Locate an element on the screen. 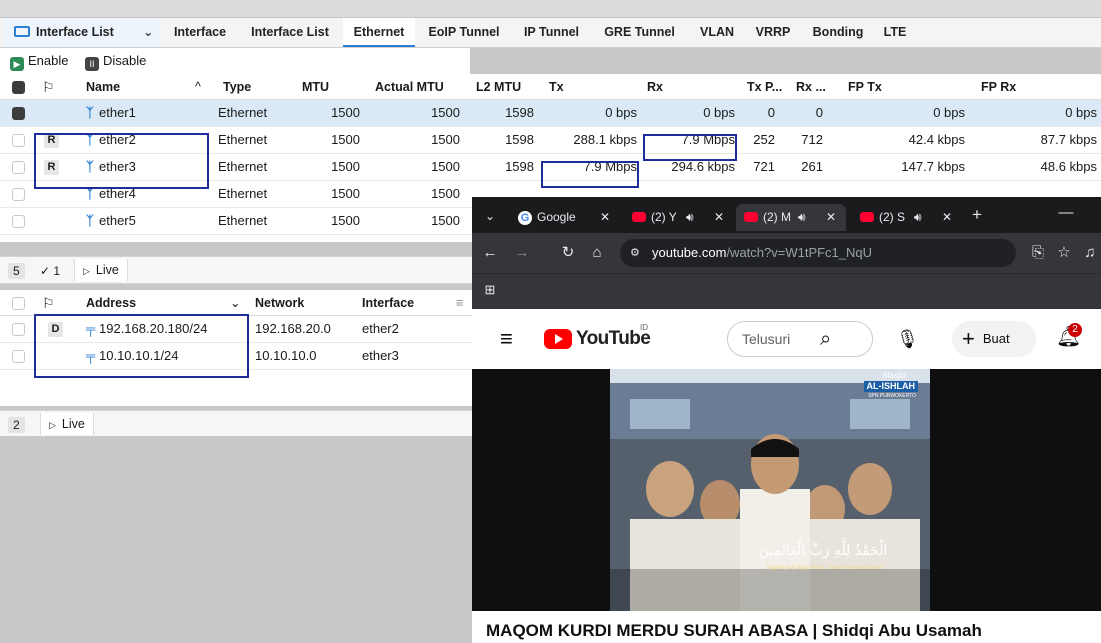  col-network: Network is located at coordinates (300, 302).